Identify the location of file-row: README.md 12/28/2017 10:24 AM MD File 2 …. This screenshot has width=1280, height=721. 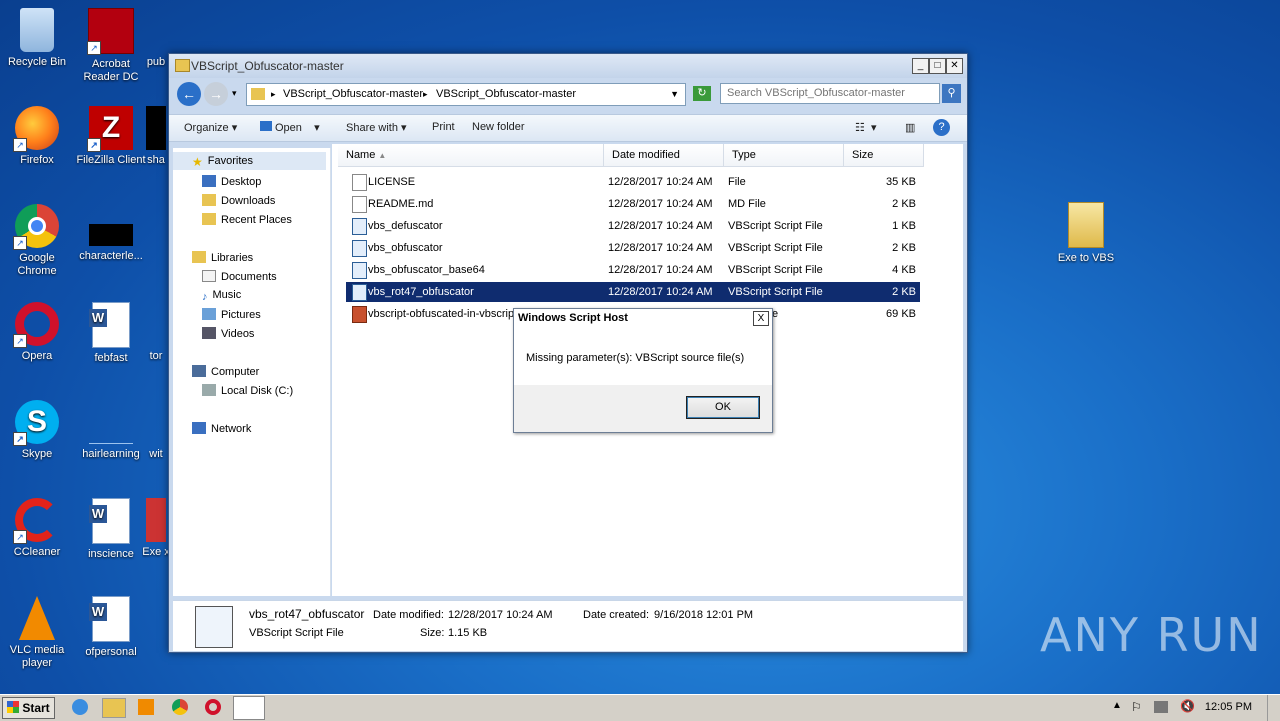
(633, 204).